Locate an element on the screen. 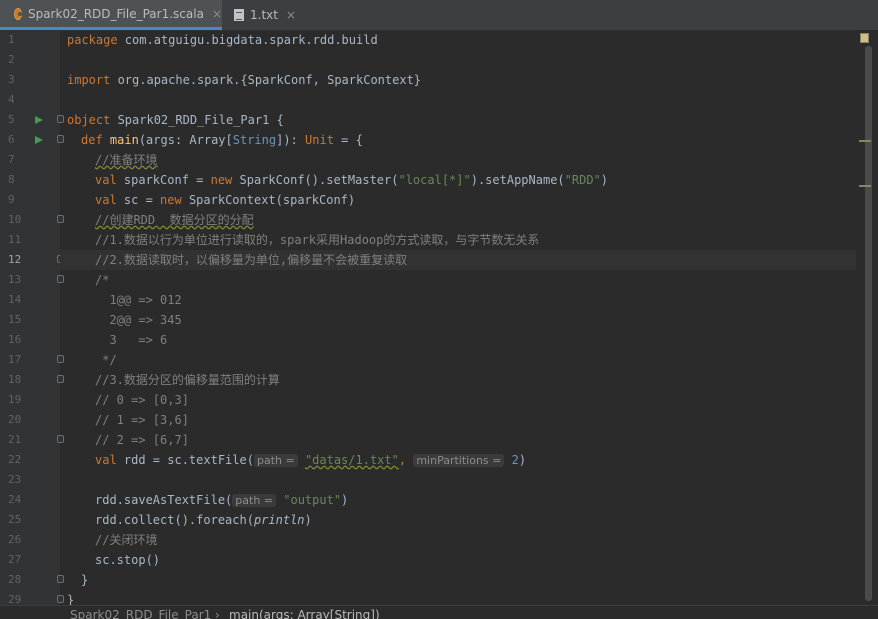 Image resolution: width=878 pixels, height=619 pixels. scala-file-icon is located at coordinates (18, 13).